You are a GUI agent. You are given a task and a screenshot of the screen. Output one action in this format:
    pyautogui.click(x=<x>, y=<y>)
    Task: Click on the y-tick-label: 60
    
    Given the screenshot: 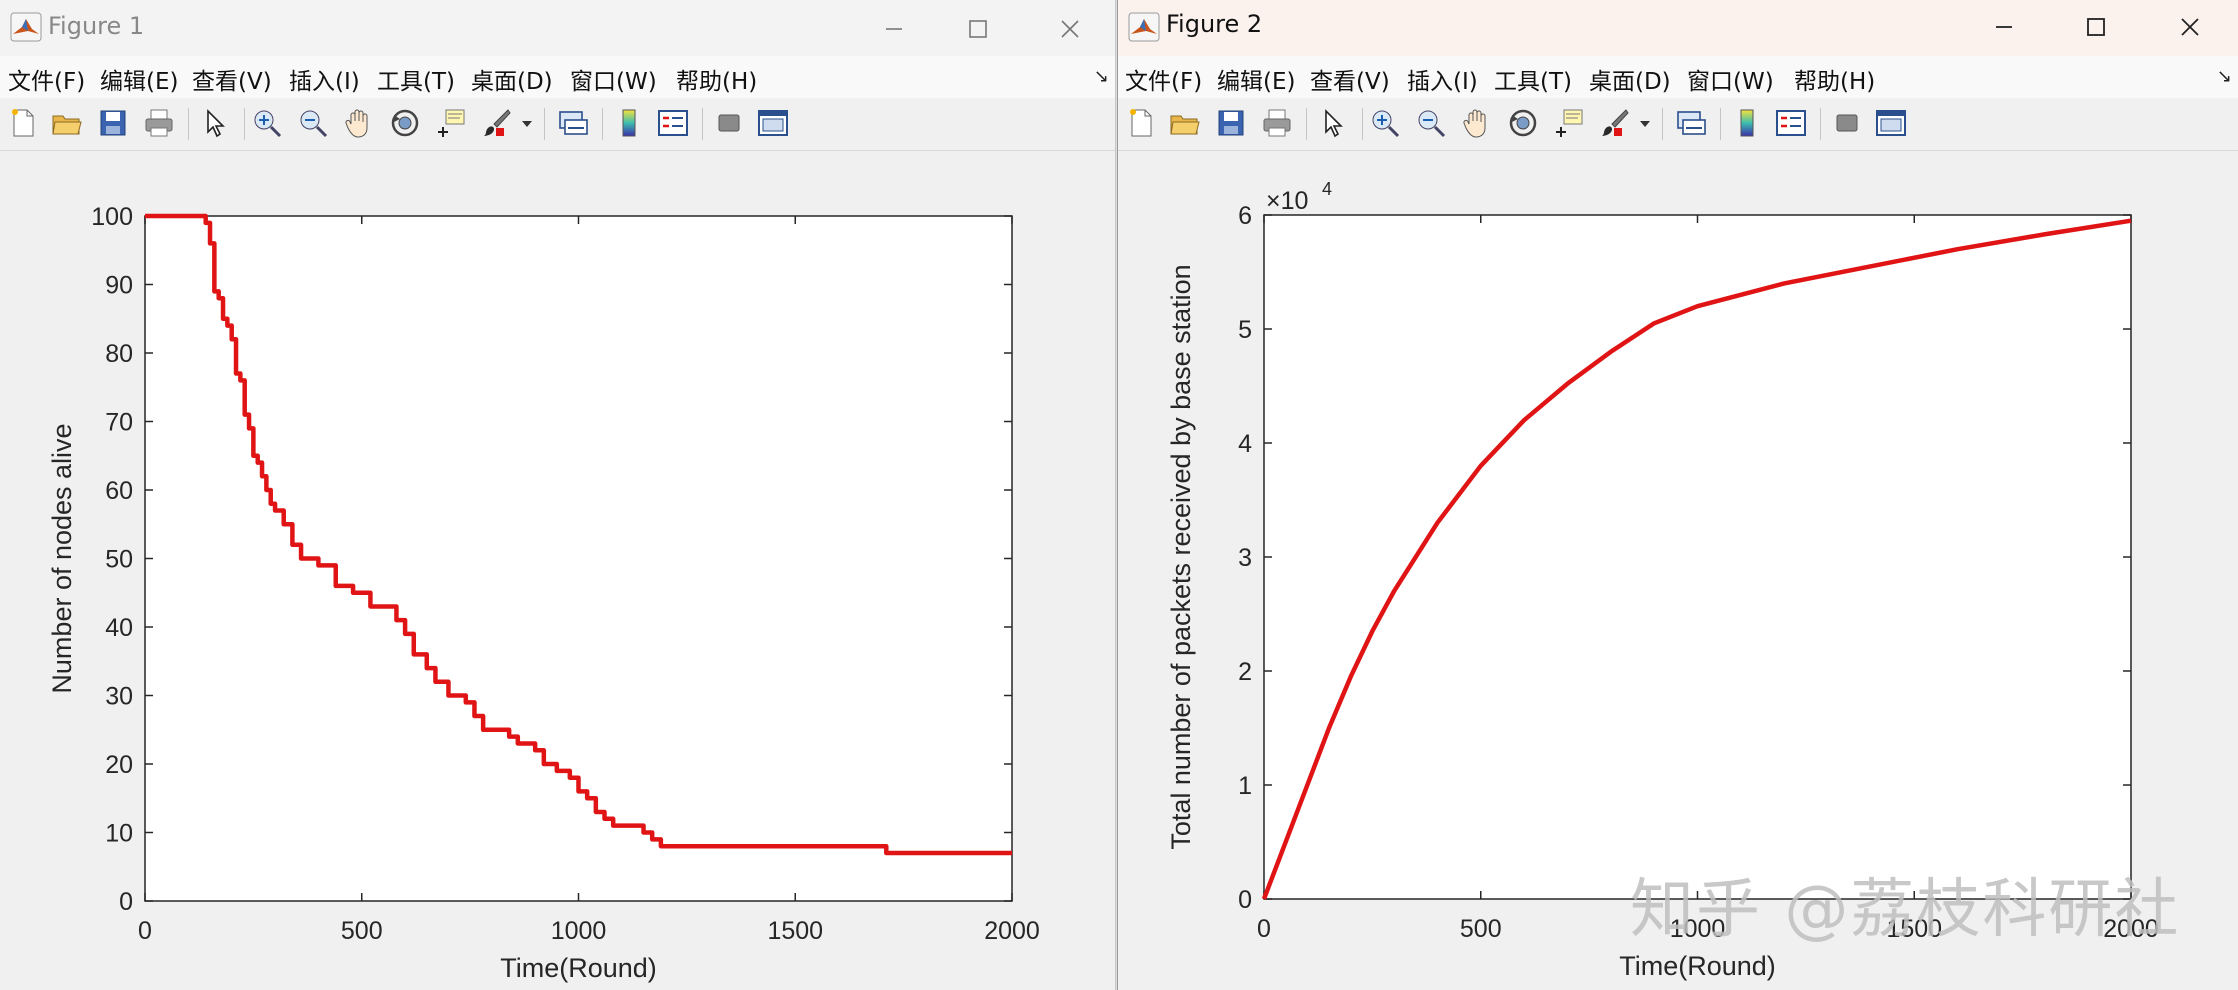 What is the action you would take?
    pyautogui.click(x=119, y=491)
    